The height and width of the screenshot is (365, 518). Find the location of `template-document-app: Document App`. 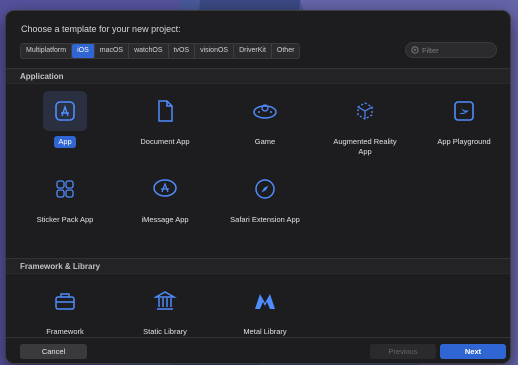

template-document-app: Document App is located at coordinates (165, 120).